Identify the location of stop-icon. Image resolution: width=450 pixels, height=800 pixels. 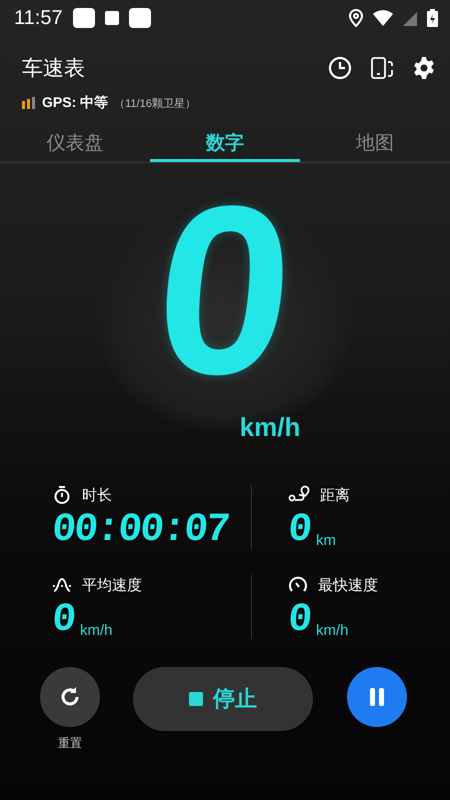
(196, 699).